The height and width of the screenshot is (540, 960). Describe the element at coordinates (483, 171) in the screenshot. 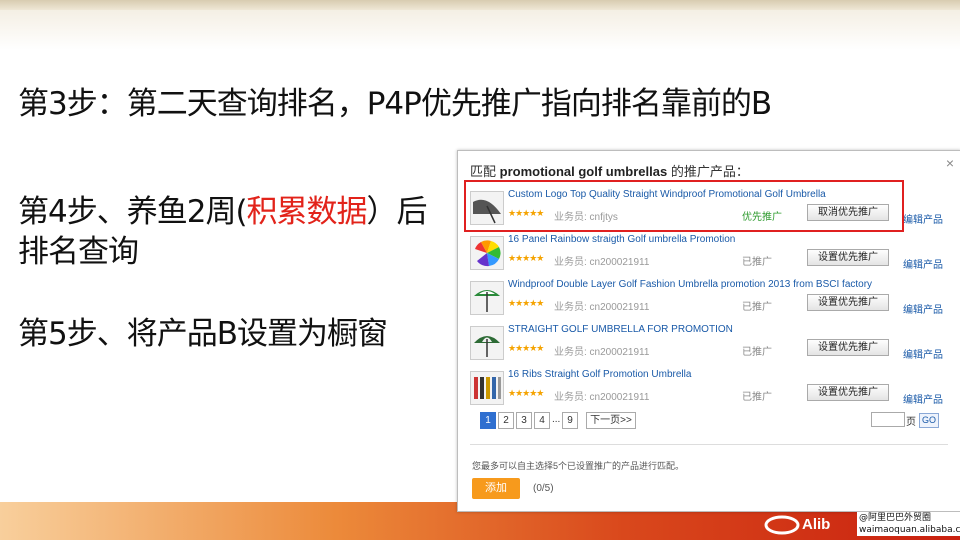

I see `panel-title-pre: 匹配` at that location.